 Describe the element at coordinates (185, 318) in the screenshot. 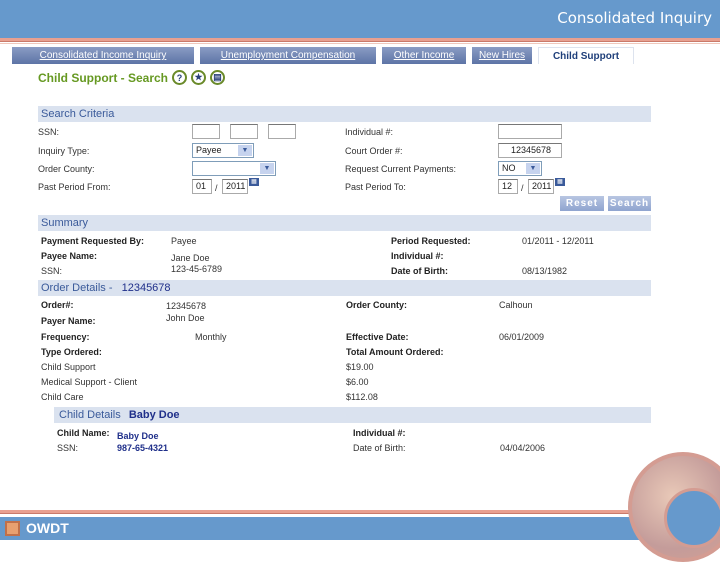

I see `payer-name-value: John Doe` at that location.